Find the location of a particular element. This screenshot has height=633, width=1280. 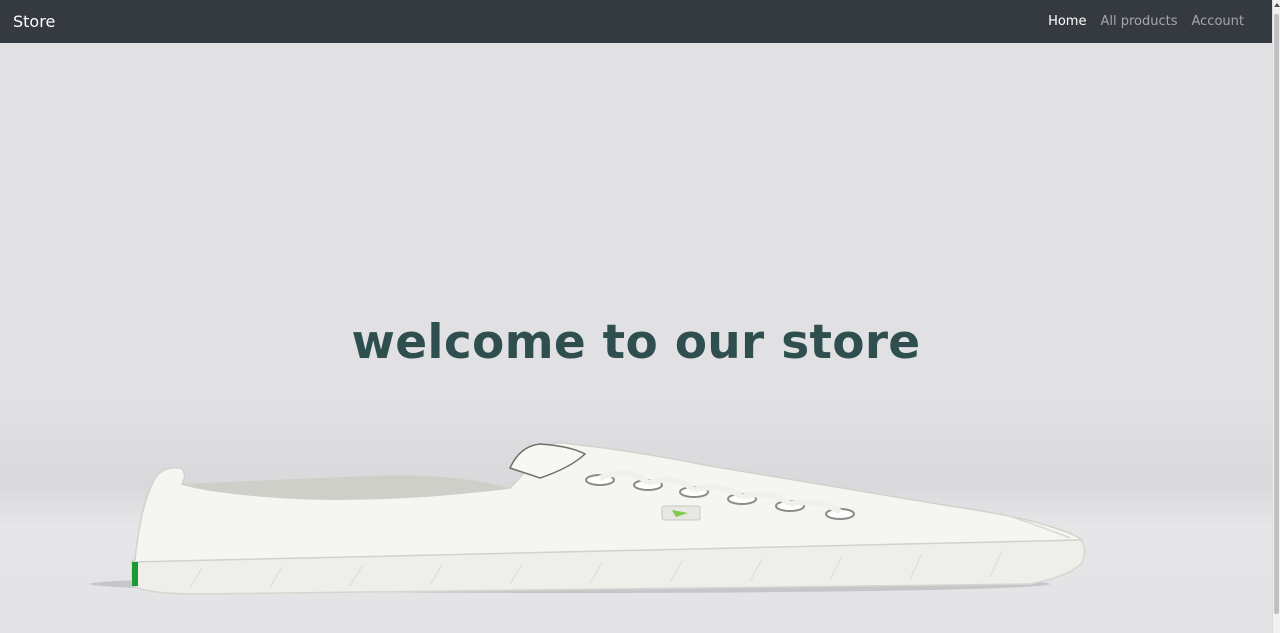

scroll-thumb is located at coordinates (1276, 314).